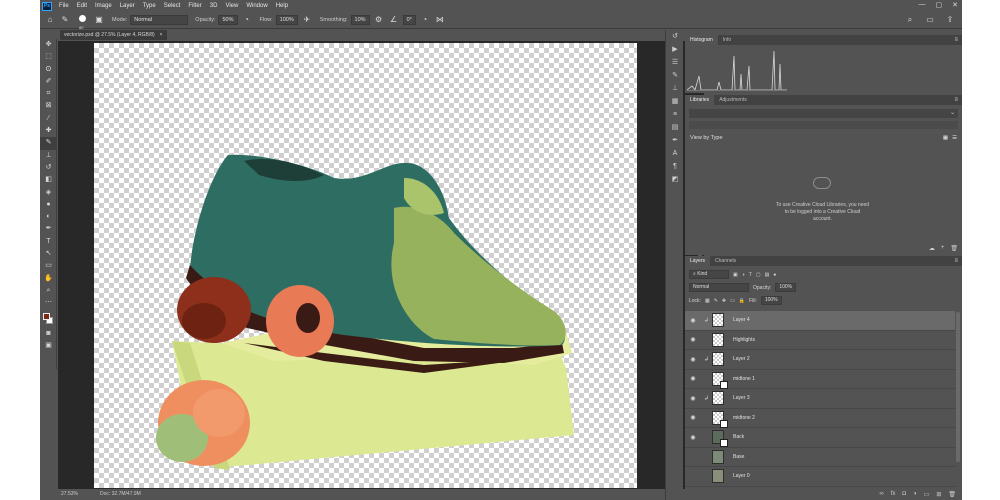 The image size is (1000, 500). I want to click on history-brush-tool-icon: ↺, so click(48, 168).